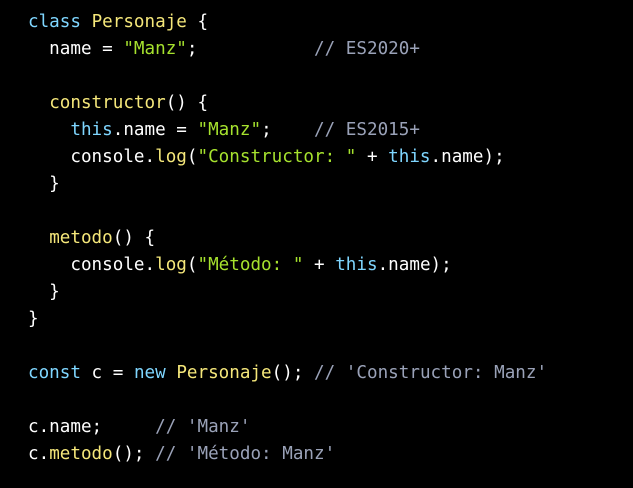 Image resolution: width=633 pixels, height=488 pixels. What do you see at coordinates (39, 454) in the screenshot?
I see `code-token-plain: c.` at bounding box center [39, 454].